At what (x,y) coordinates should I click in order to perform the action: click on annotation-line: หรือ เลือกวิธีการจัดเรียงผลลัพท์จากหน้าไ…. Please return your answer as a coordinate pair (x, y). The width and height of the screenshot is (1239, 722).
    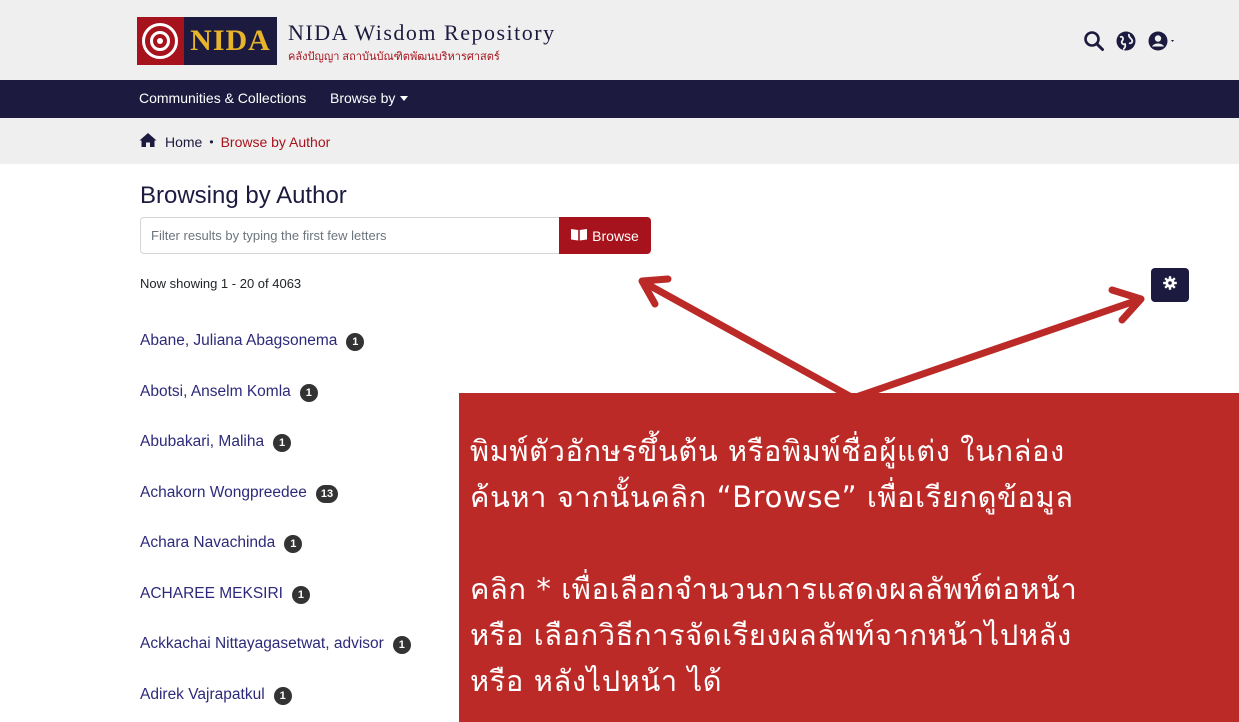
    Looking at the image, I should click on (771, 635).